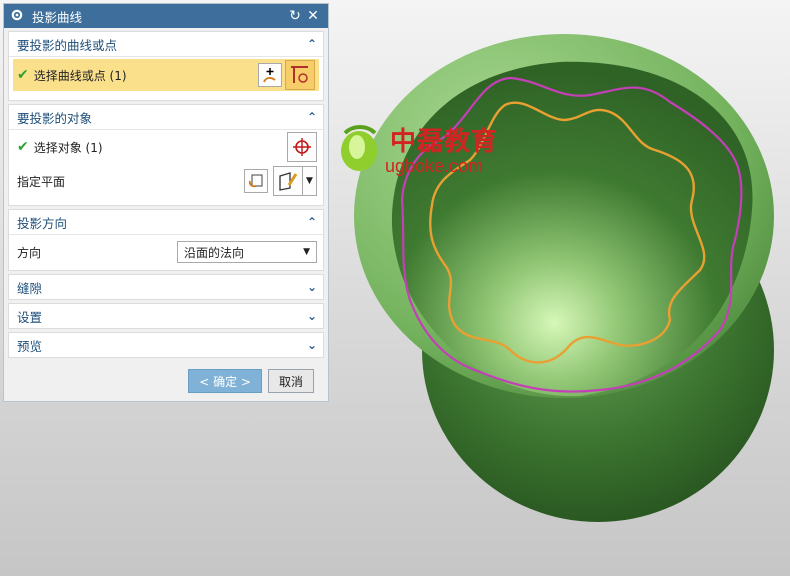  I want to click on section-label-curves: 要投影的曲线或点, so click(67, 45).